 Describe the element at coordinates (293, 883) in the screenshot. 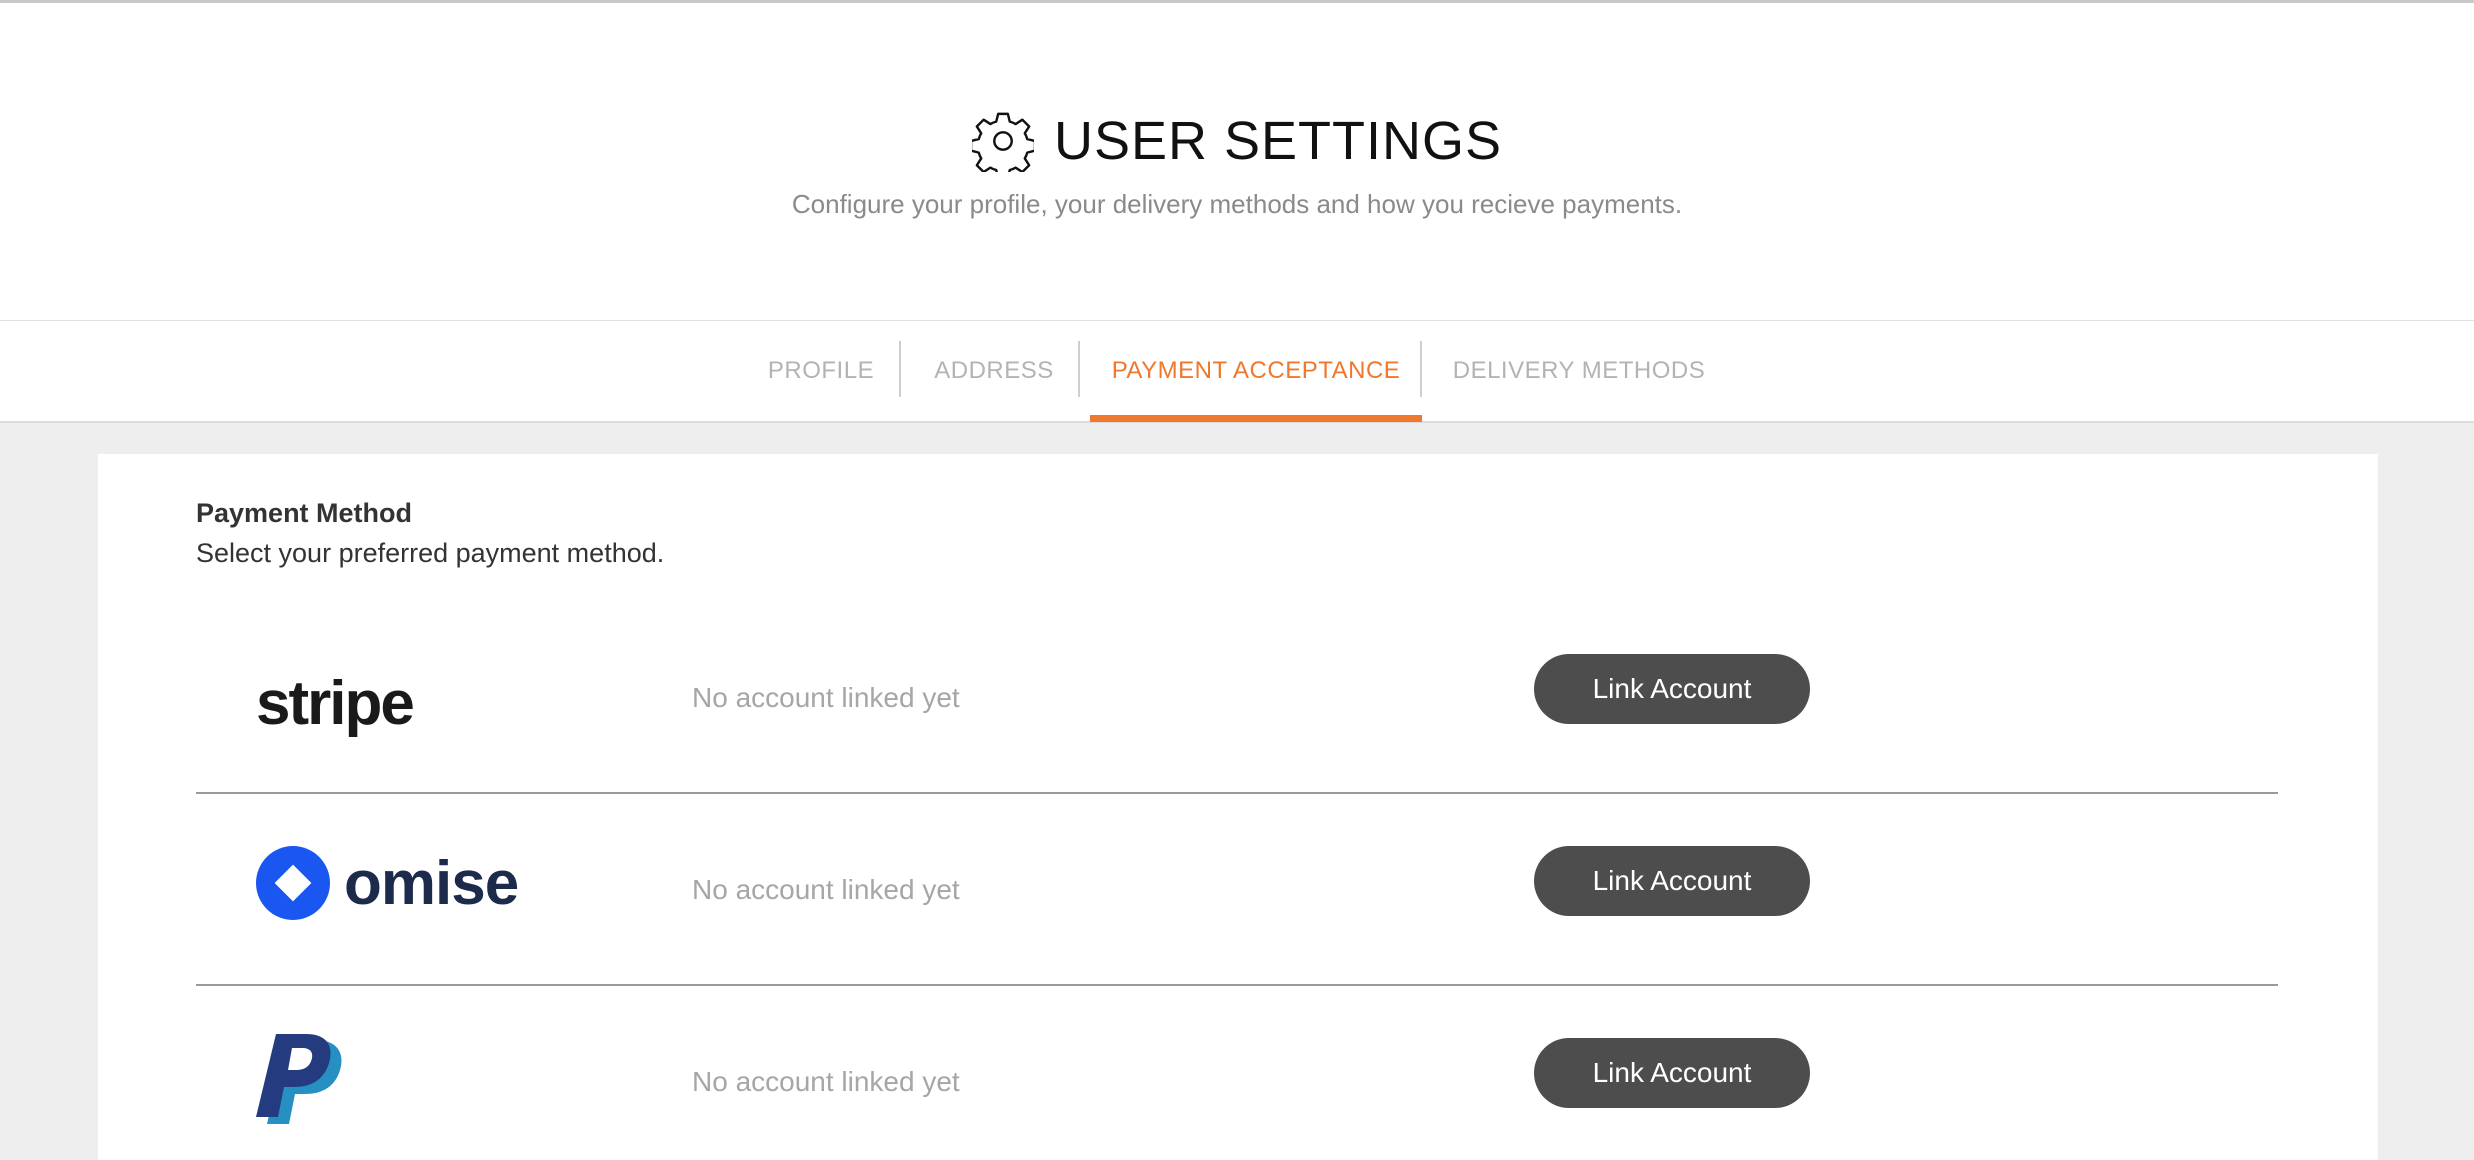

I see `omise-icon` at that location.